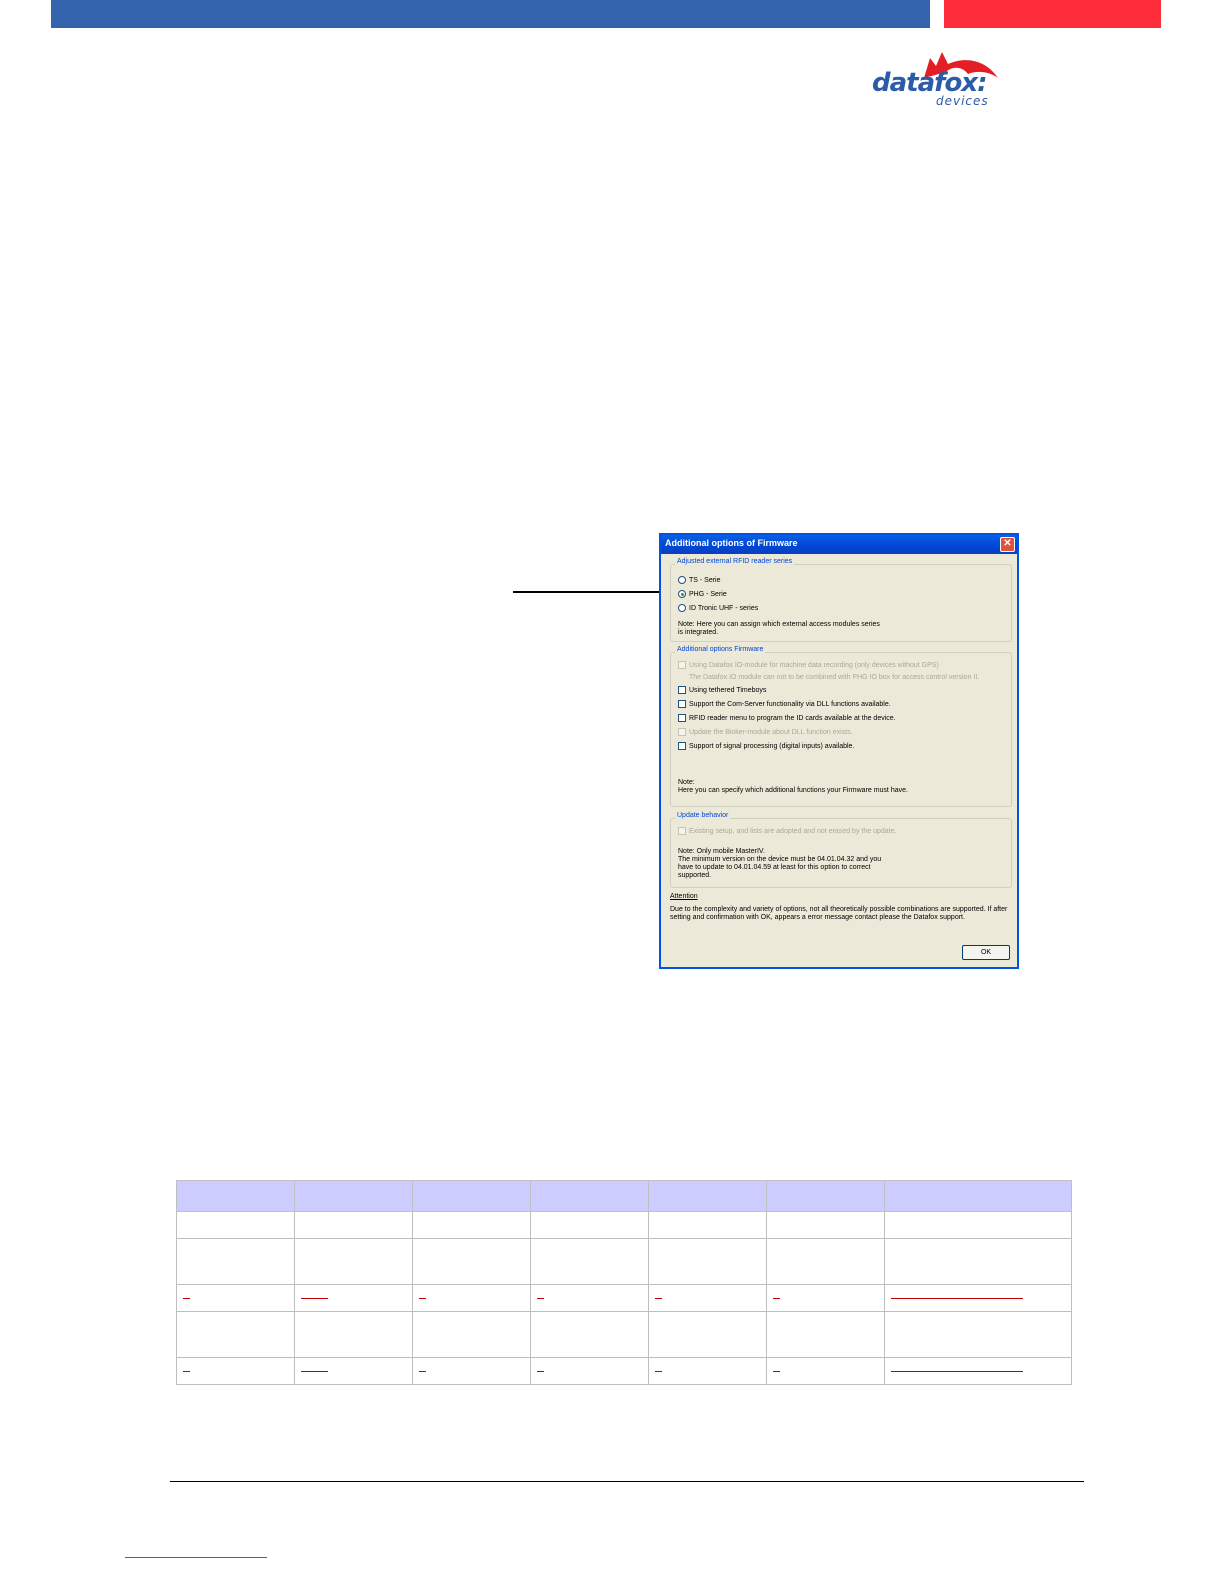  I want to click on dialog-titlebar: Additional options of Firmware ✕, so click(839, 544).